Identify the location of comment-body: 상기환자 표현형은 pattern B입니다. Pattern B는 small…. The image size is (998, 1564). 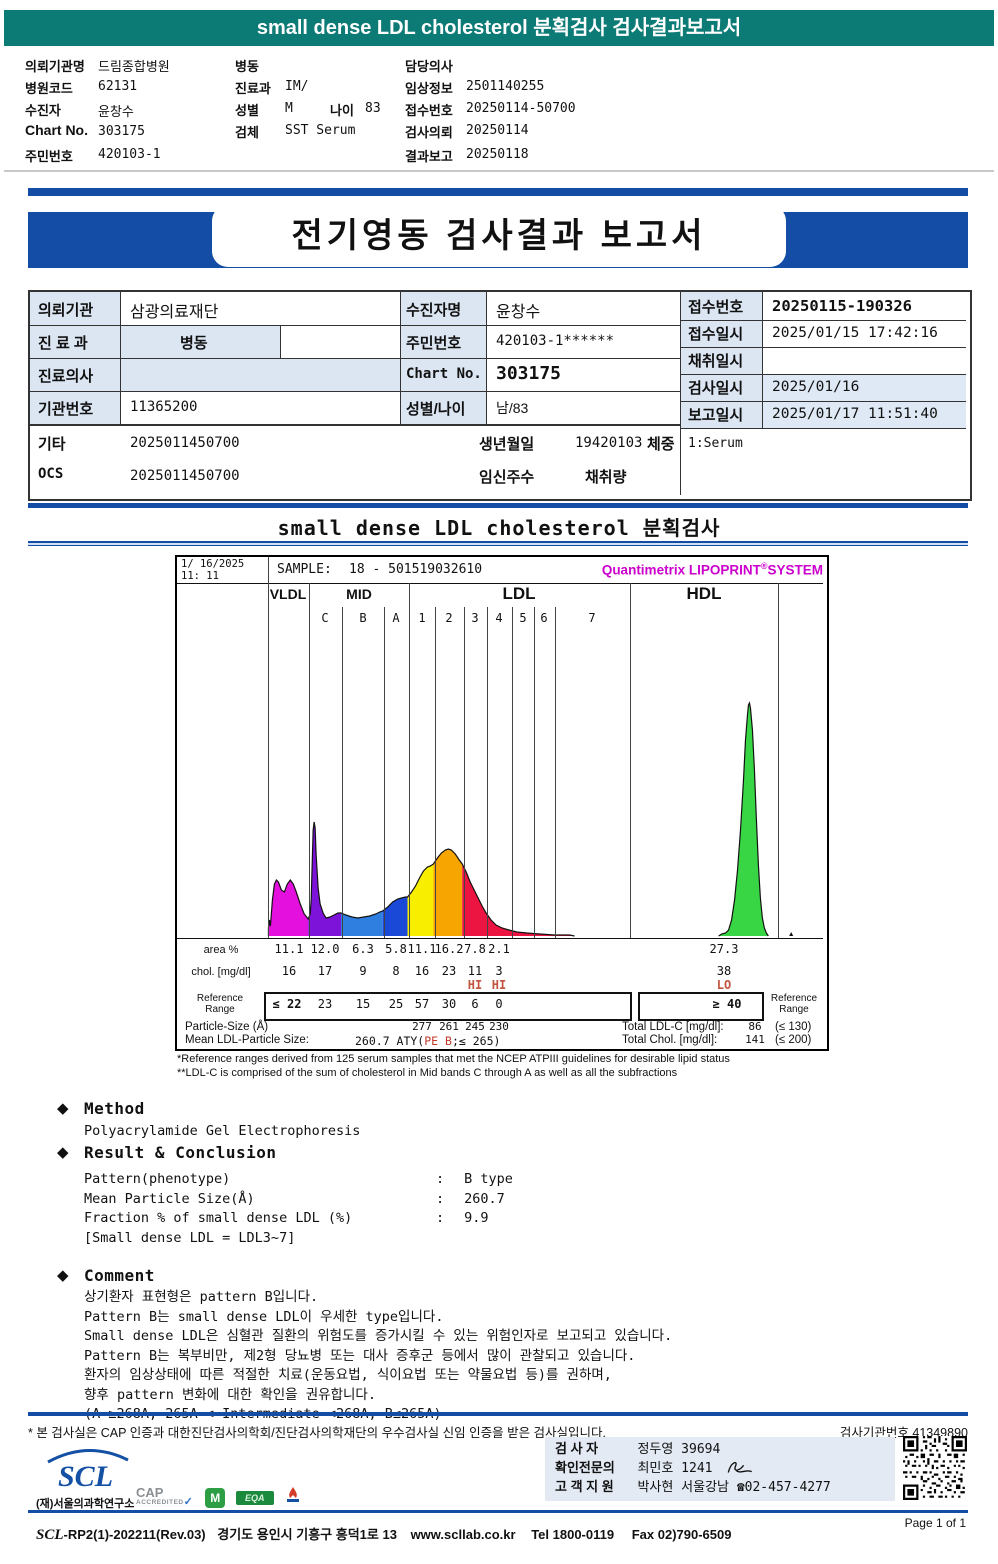
(378, 1356).